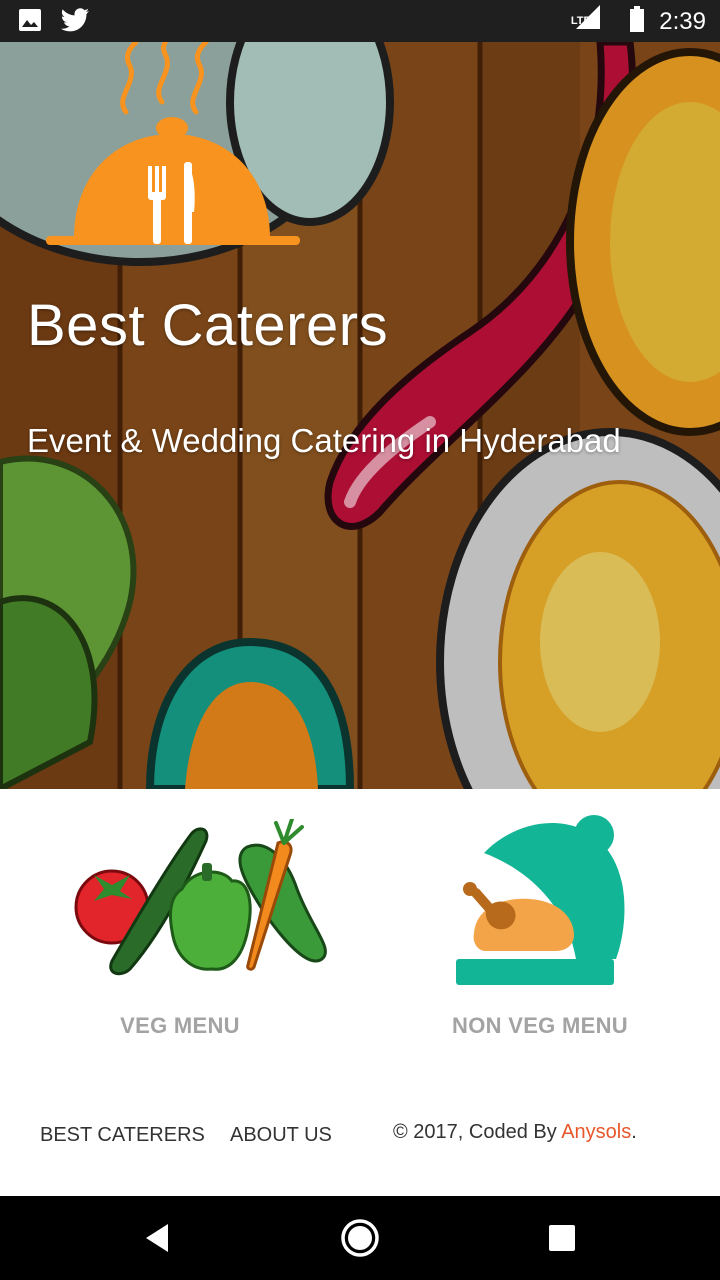 This screenshot has height=1280, width=720. What do you see at coordinates (360, 21) in the screenshot?
I see `status-bar: LTE 2:39` at bounding box center [360, 21].